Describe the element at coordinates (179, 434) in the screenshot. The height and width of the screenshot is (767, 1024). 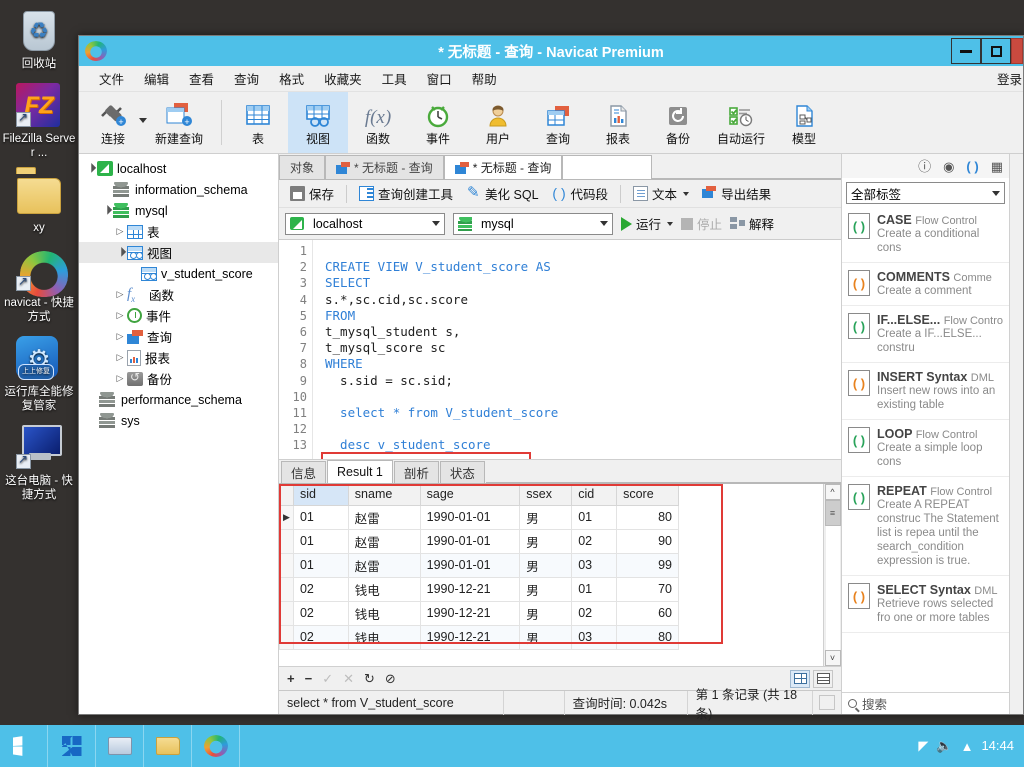
I see `navigation-sidebar: localhost information_schema mysql 表` at that location.